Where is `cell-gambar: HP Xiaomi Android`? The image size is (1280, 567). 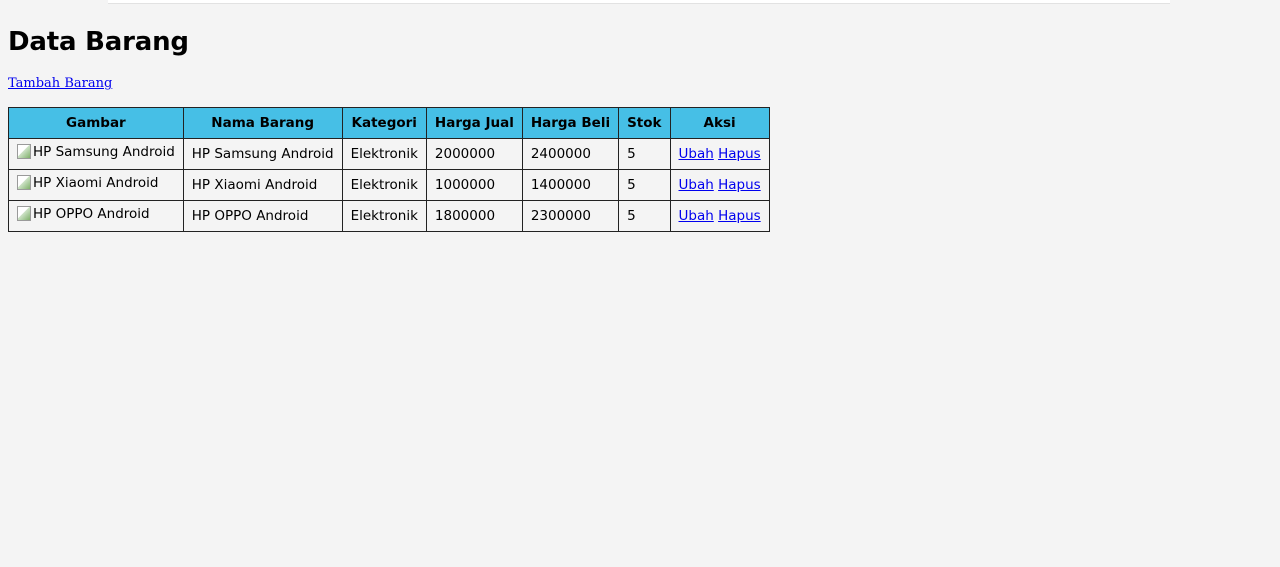 cell-gambar: HP Xiaomi Android is located at coordinates (96, 185).